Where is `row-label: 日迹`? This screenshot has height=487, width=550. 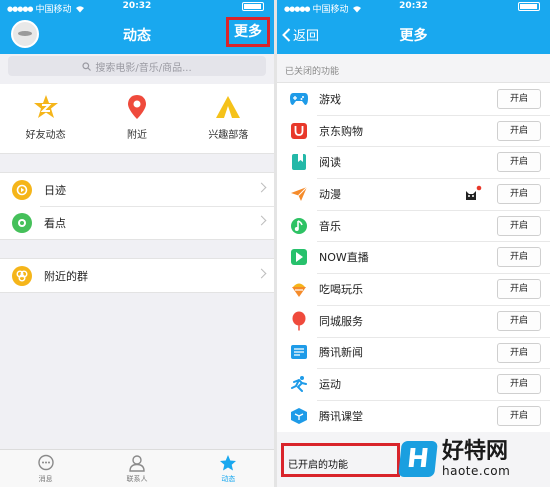
row-label: 日迹 is located at coordinates (55, 190).